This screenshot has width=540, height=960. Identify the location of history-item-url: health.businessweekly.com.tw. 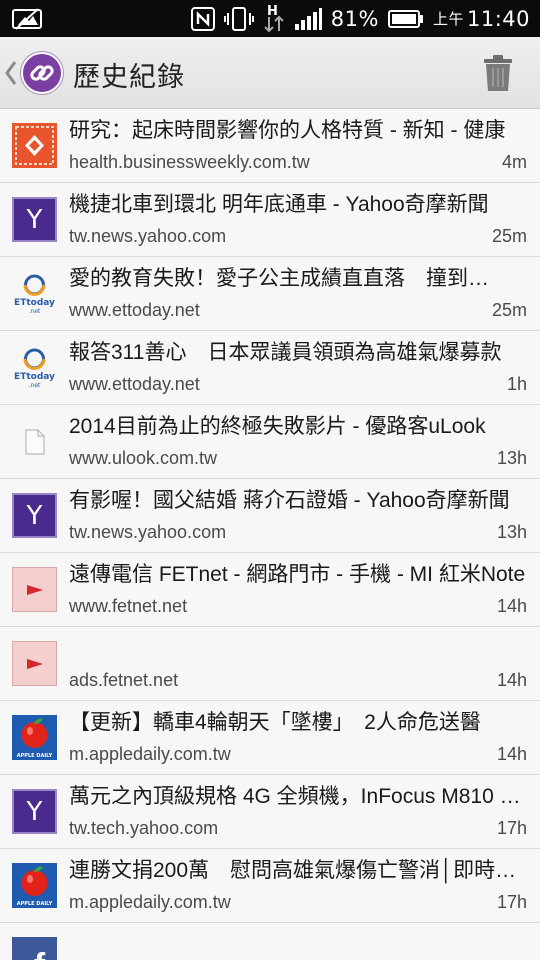
(189, 162).